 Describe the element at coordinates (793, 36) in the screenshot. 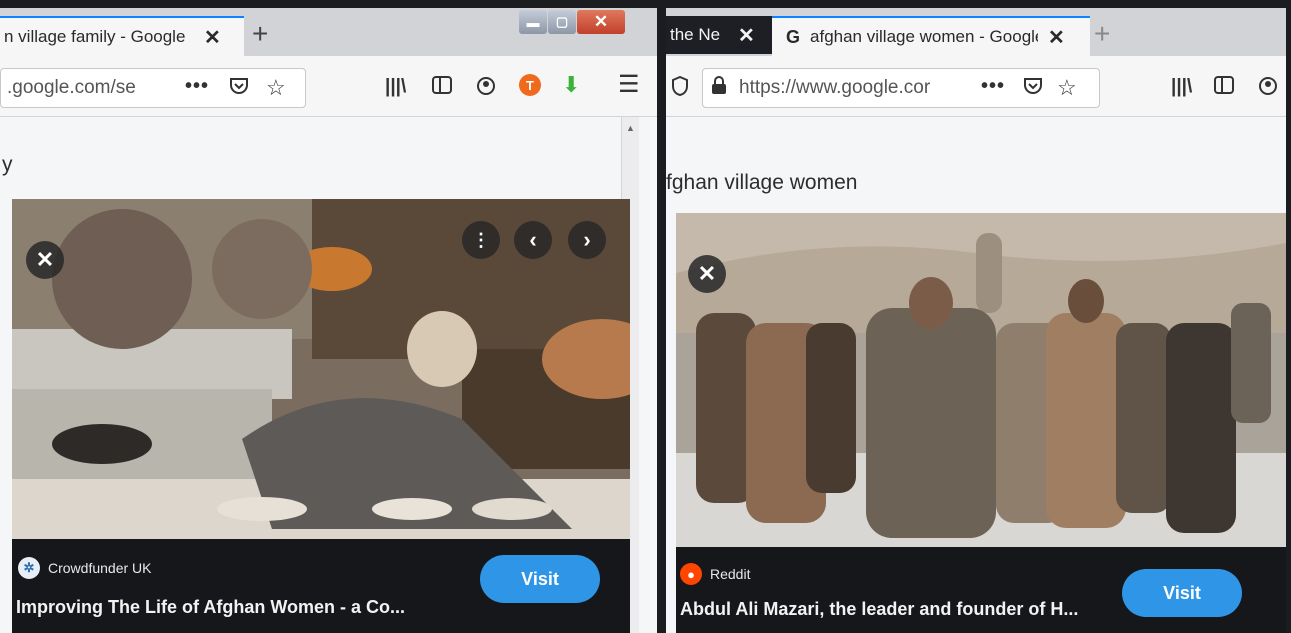

I see `google-icon: G` at that location.